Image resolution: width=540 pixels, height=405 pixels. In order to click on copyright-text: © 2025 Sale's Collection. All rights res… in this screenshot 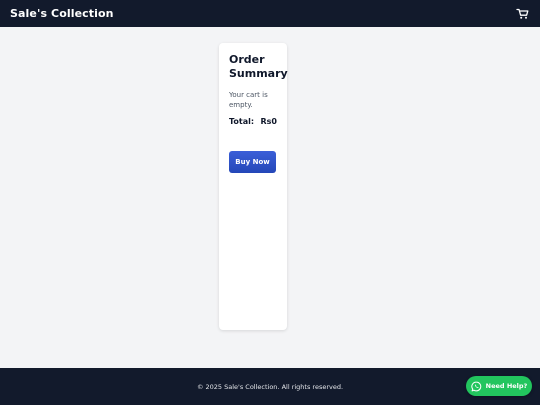, I will do `click(270, 386)`.